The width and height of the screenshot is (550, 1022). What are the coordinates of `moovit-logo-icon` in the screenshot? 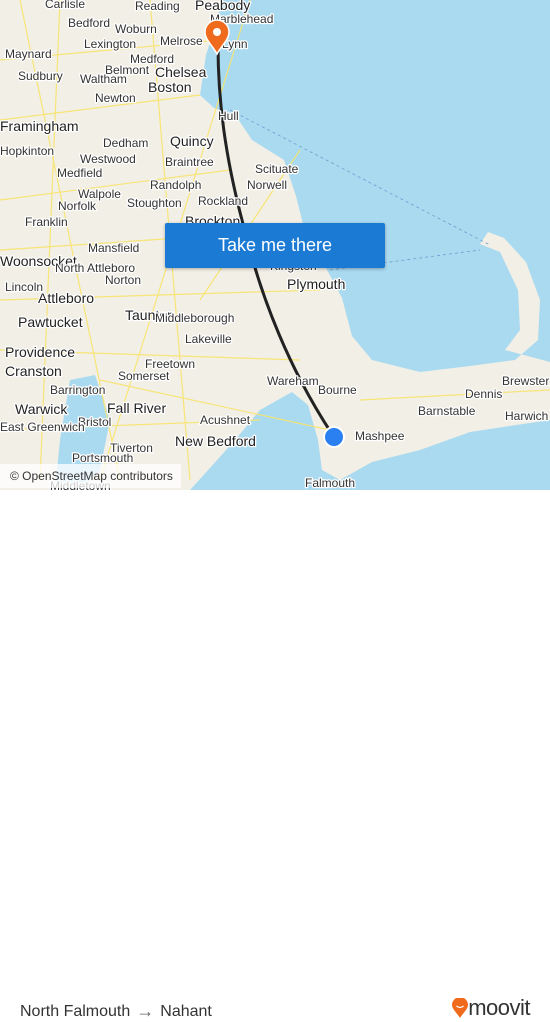 It's located at (460, 1008).